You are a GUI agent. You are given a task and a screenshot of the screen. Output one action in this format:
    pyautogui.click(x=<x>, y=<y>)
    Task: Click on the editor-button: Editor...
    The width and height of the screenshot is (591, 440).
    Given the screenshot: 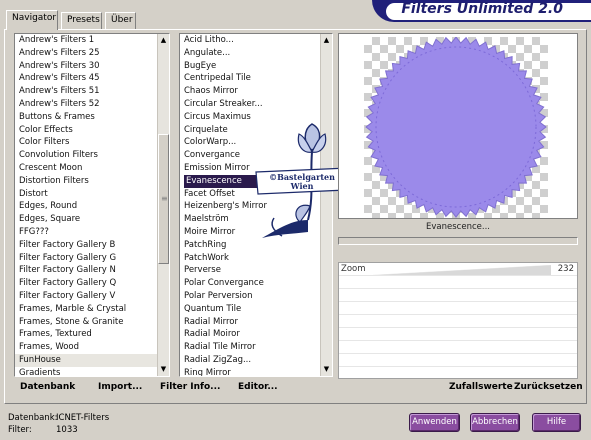 What is the action you would take?
    pyautogui.click(x=258, y=387)
    